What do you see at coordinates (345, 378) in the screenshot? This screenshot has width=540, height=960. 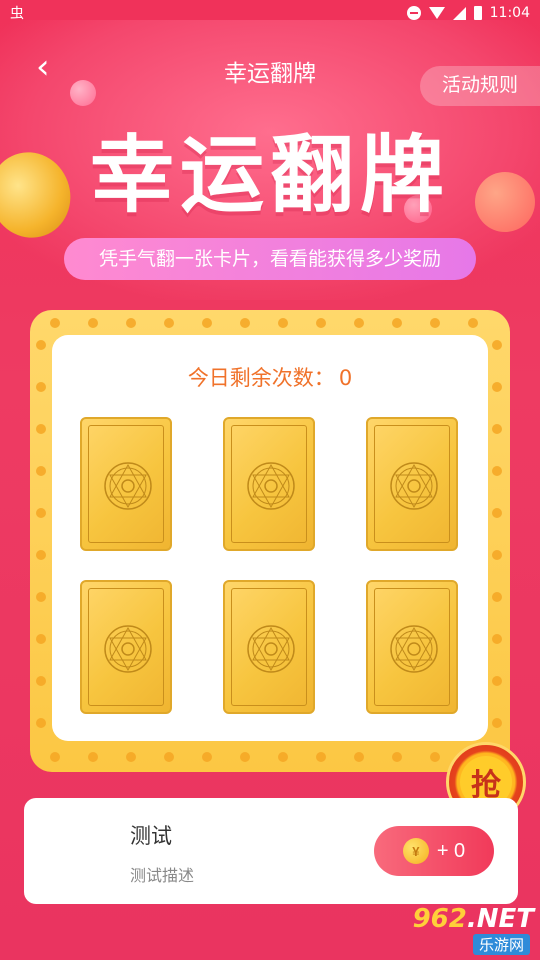 I see `remaining-count: 0` at bounding box center [345, 378].